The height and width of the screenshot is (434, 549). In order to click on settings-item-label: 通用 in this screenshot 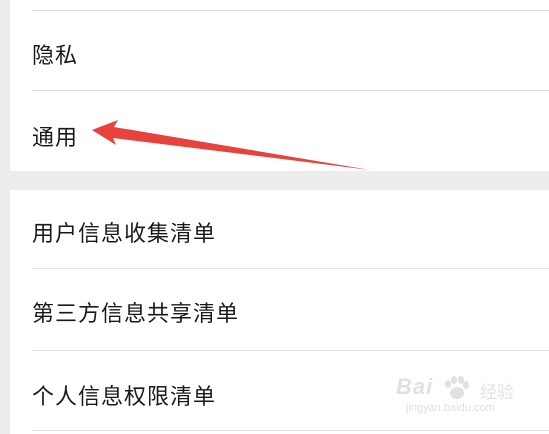, I will do `click(55, 138)`.